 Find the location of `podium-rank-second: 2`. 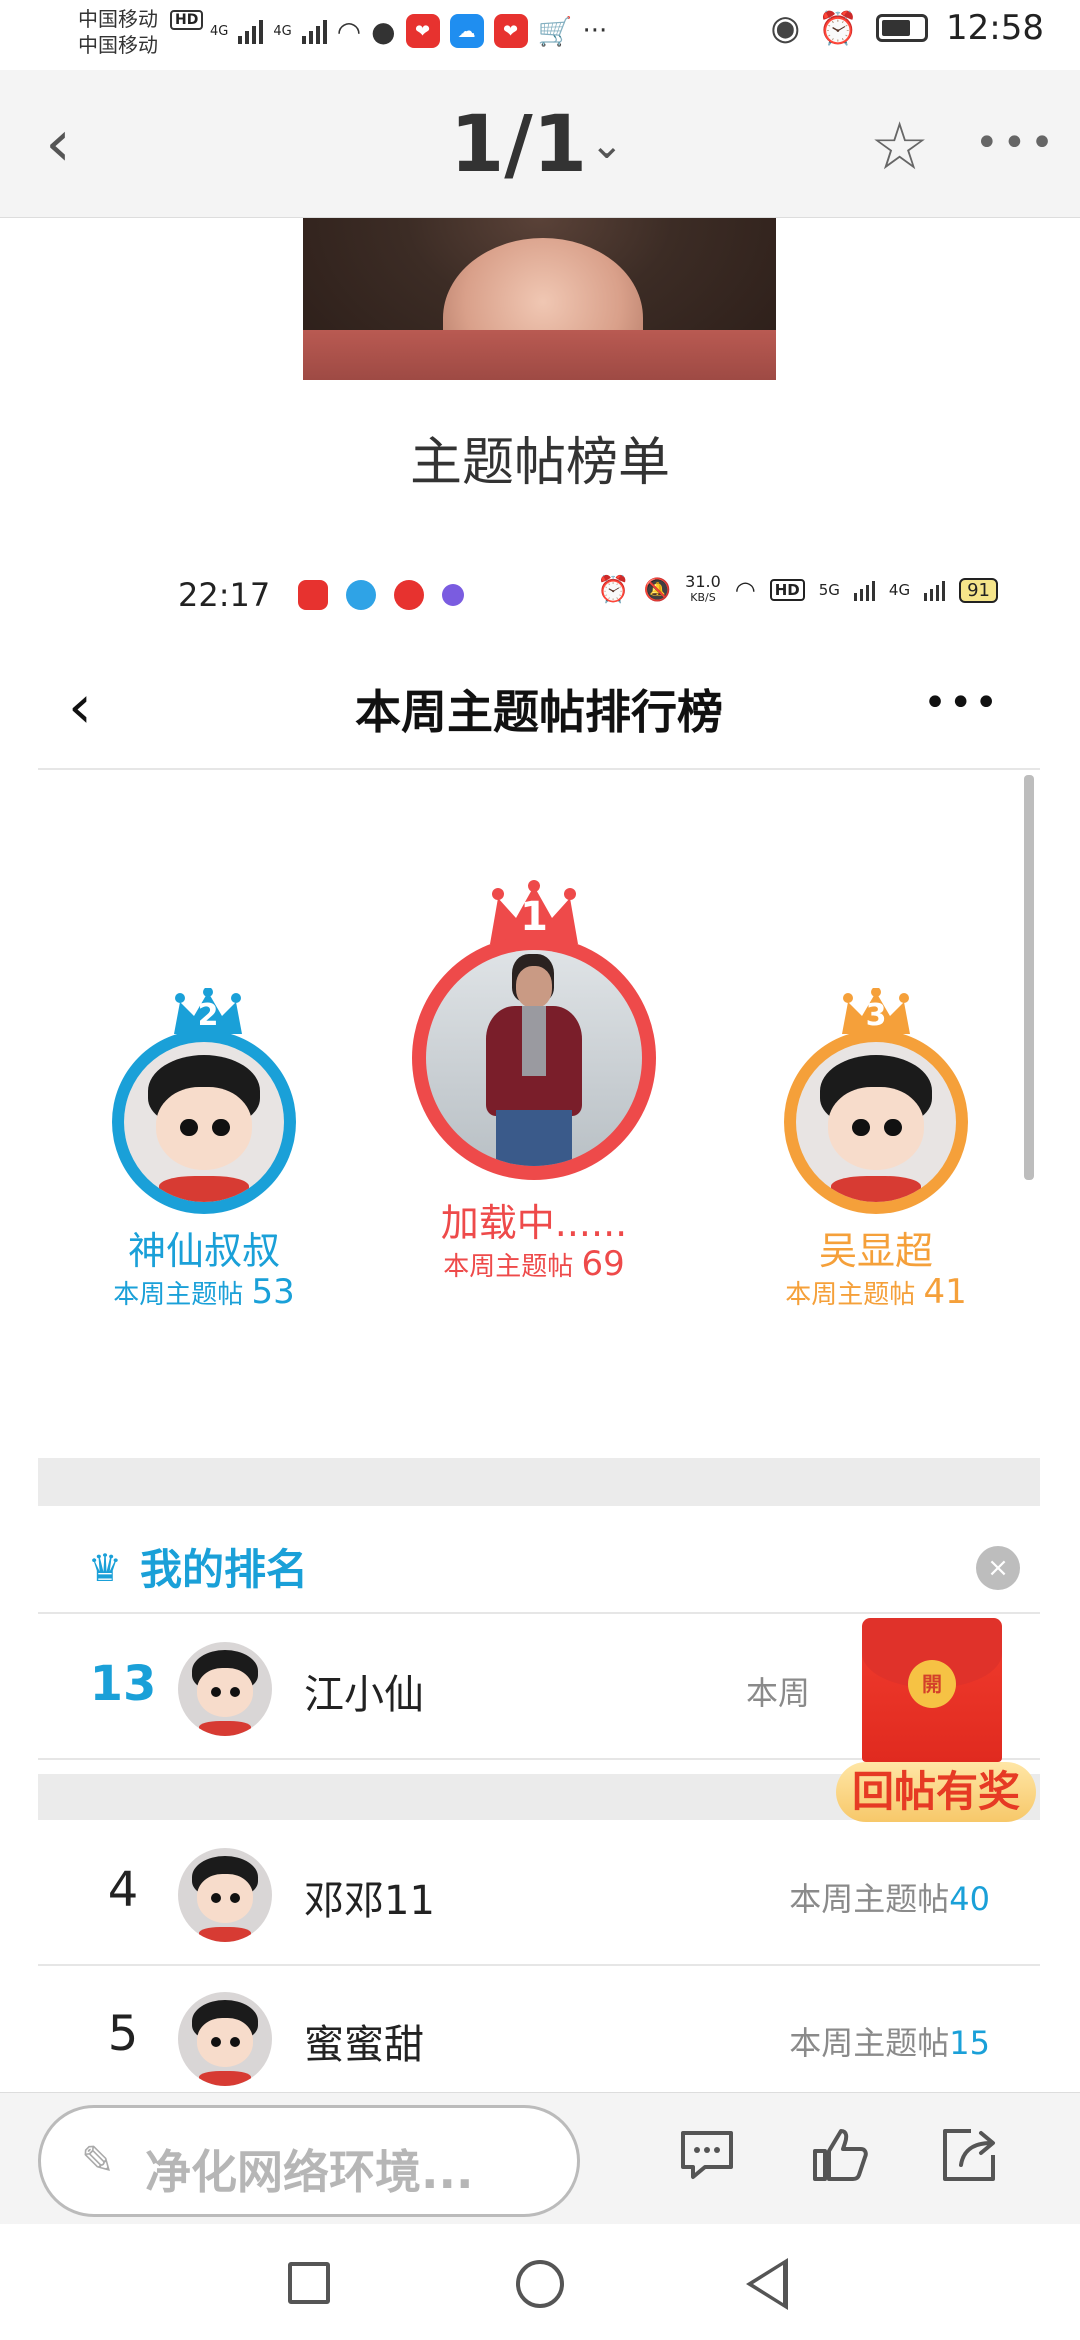

podium-rank-second: 2 is located at coordinates (208, 1015).